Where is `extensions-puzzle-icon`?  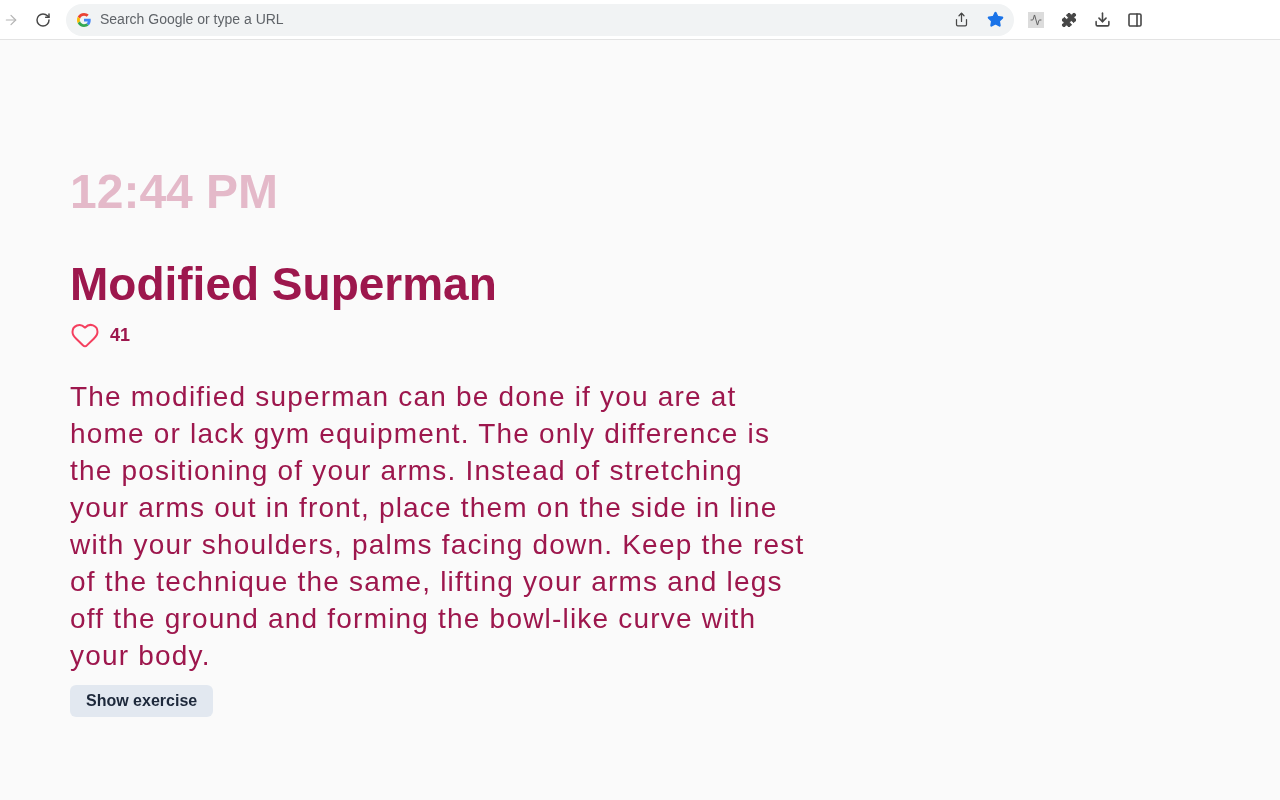 extensions-puzzle-icon is located at coordinates (1069, 19).